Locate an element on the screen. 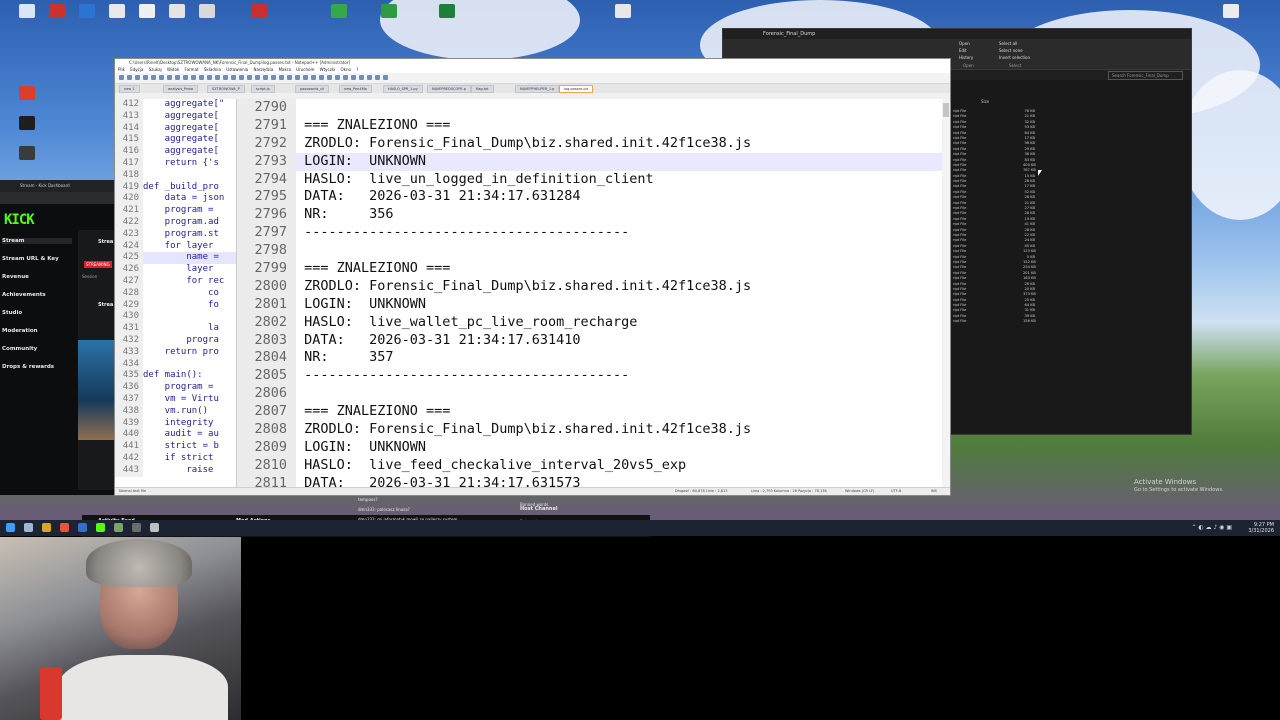  nav-stream-url-key: Stream URL & Key is located at coordinates (30, 259).